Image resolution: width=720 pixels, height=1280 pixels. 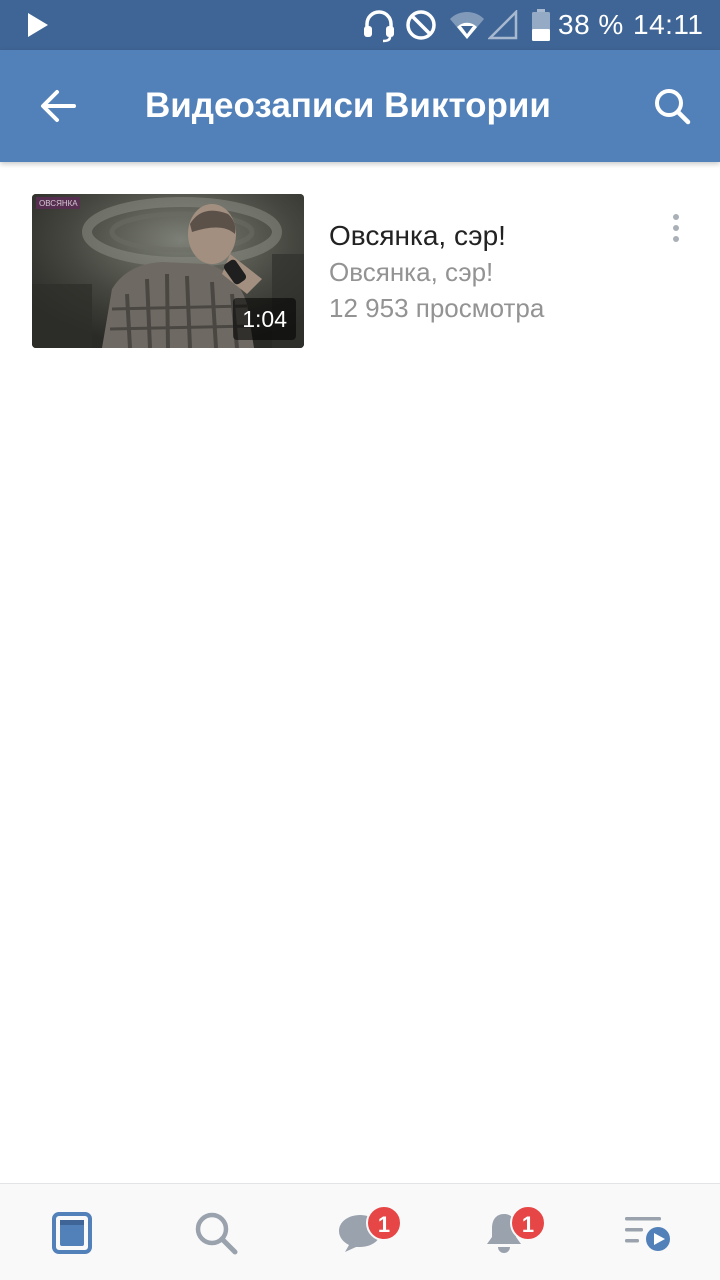 I want to click on page-title: Видеозаписи Виктории, so click(x=348, y=105).